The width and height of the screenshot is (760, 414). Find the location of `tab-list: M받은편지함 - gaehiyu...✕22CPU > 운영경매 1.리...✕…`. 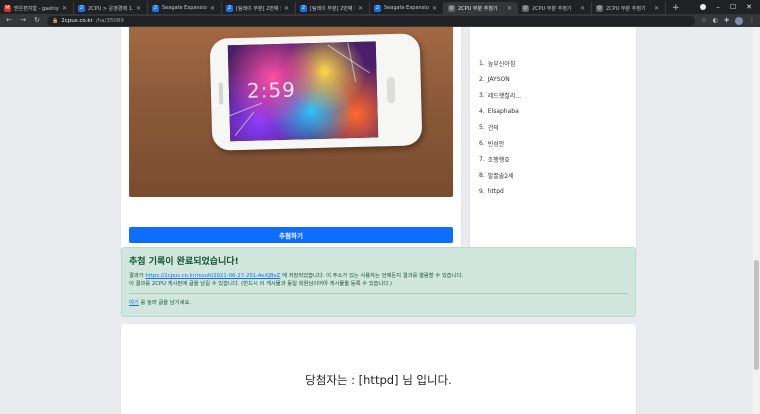

tab-list: M받은편지함 - gaehiyu...✕22CPU > 운영경매 1.리...✕… is located at coordinates (333, 7).